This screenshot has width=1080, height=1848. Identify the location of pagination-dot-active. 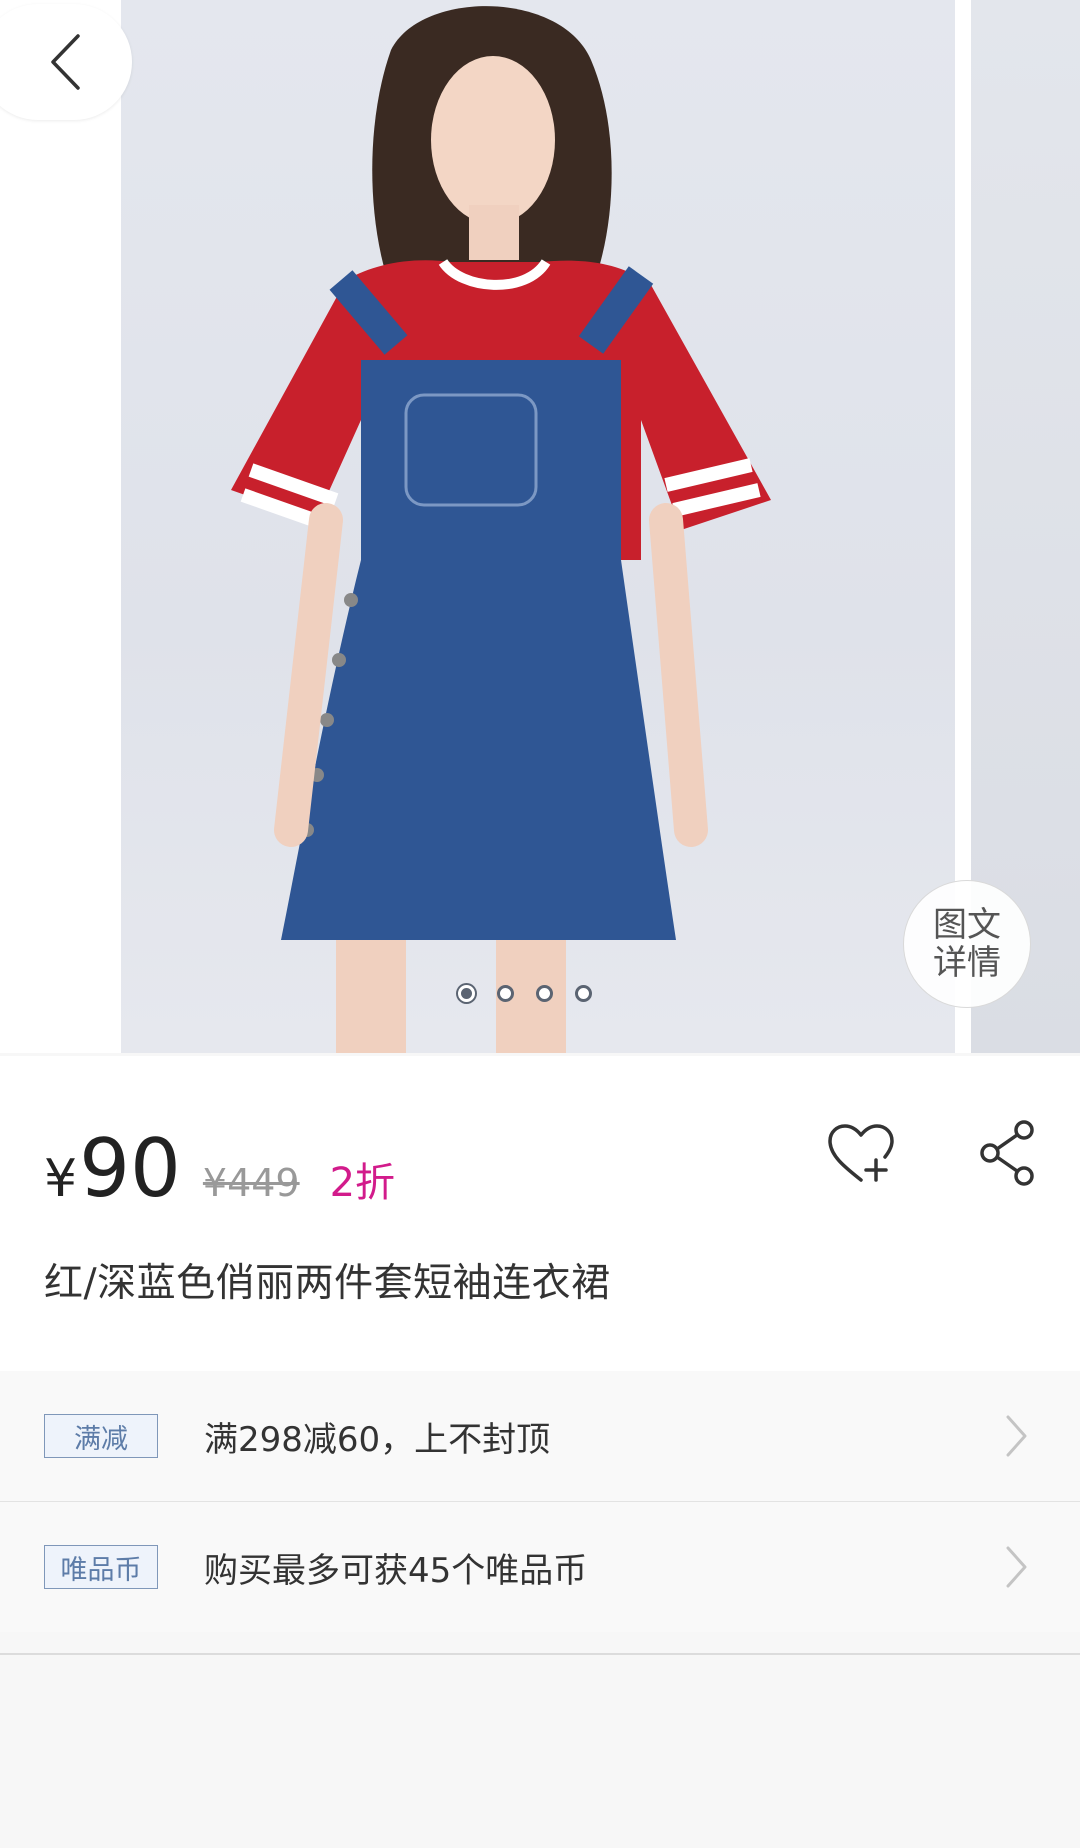
(466, 993).